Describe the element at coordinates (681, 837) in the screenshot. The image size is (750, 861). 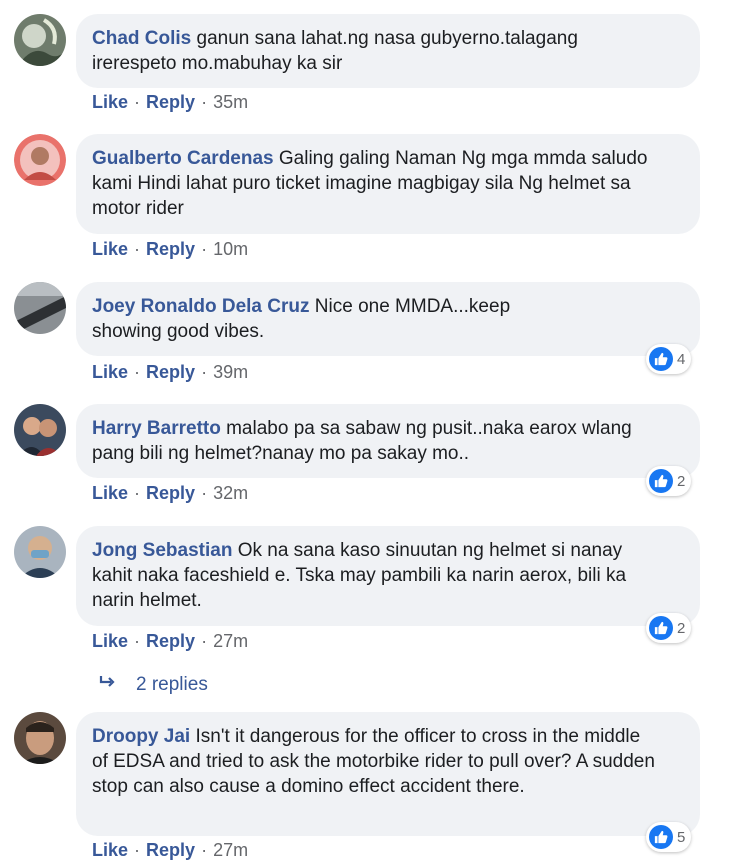
I see `reaction-number: 5` at that location.